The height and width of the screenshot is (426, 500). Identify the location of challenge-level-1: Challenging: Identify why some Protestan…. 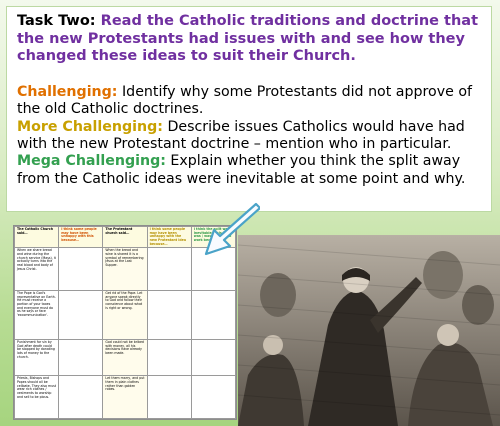
(249, 101).